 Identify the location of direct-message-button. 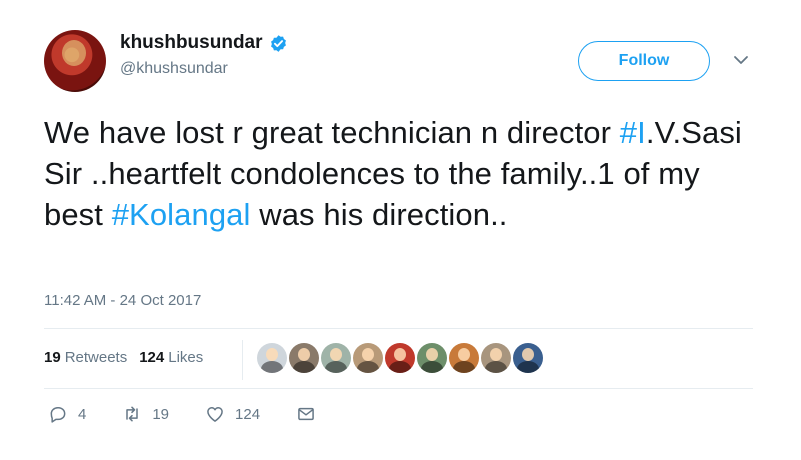
(306, 414).